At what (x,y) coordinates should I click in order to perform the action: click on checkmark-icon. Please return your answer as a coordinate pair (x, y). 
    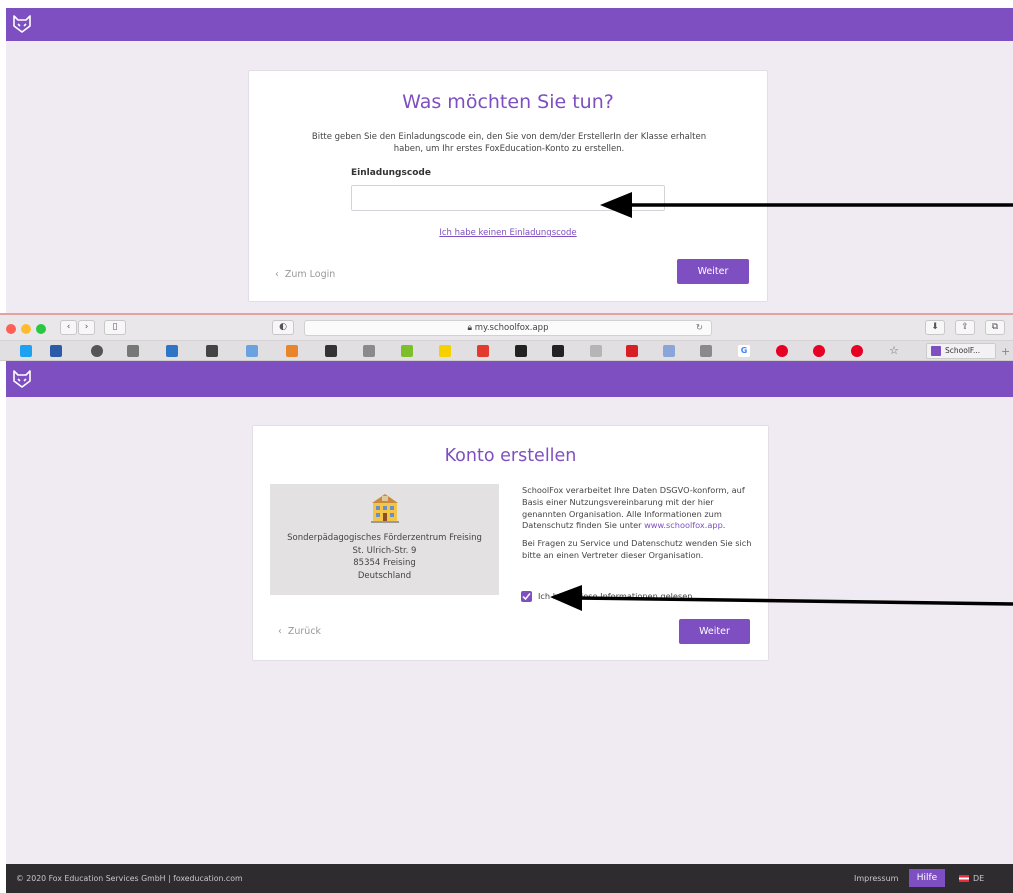
    Looking at the image, I should click on (526, 597).